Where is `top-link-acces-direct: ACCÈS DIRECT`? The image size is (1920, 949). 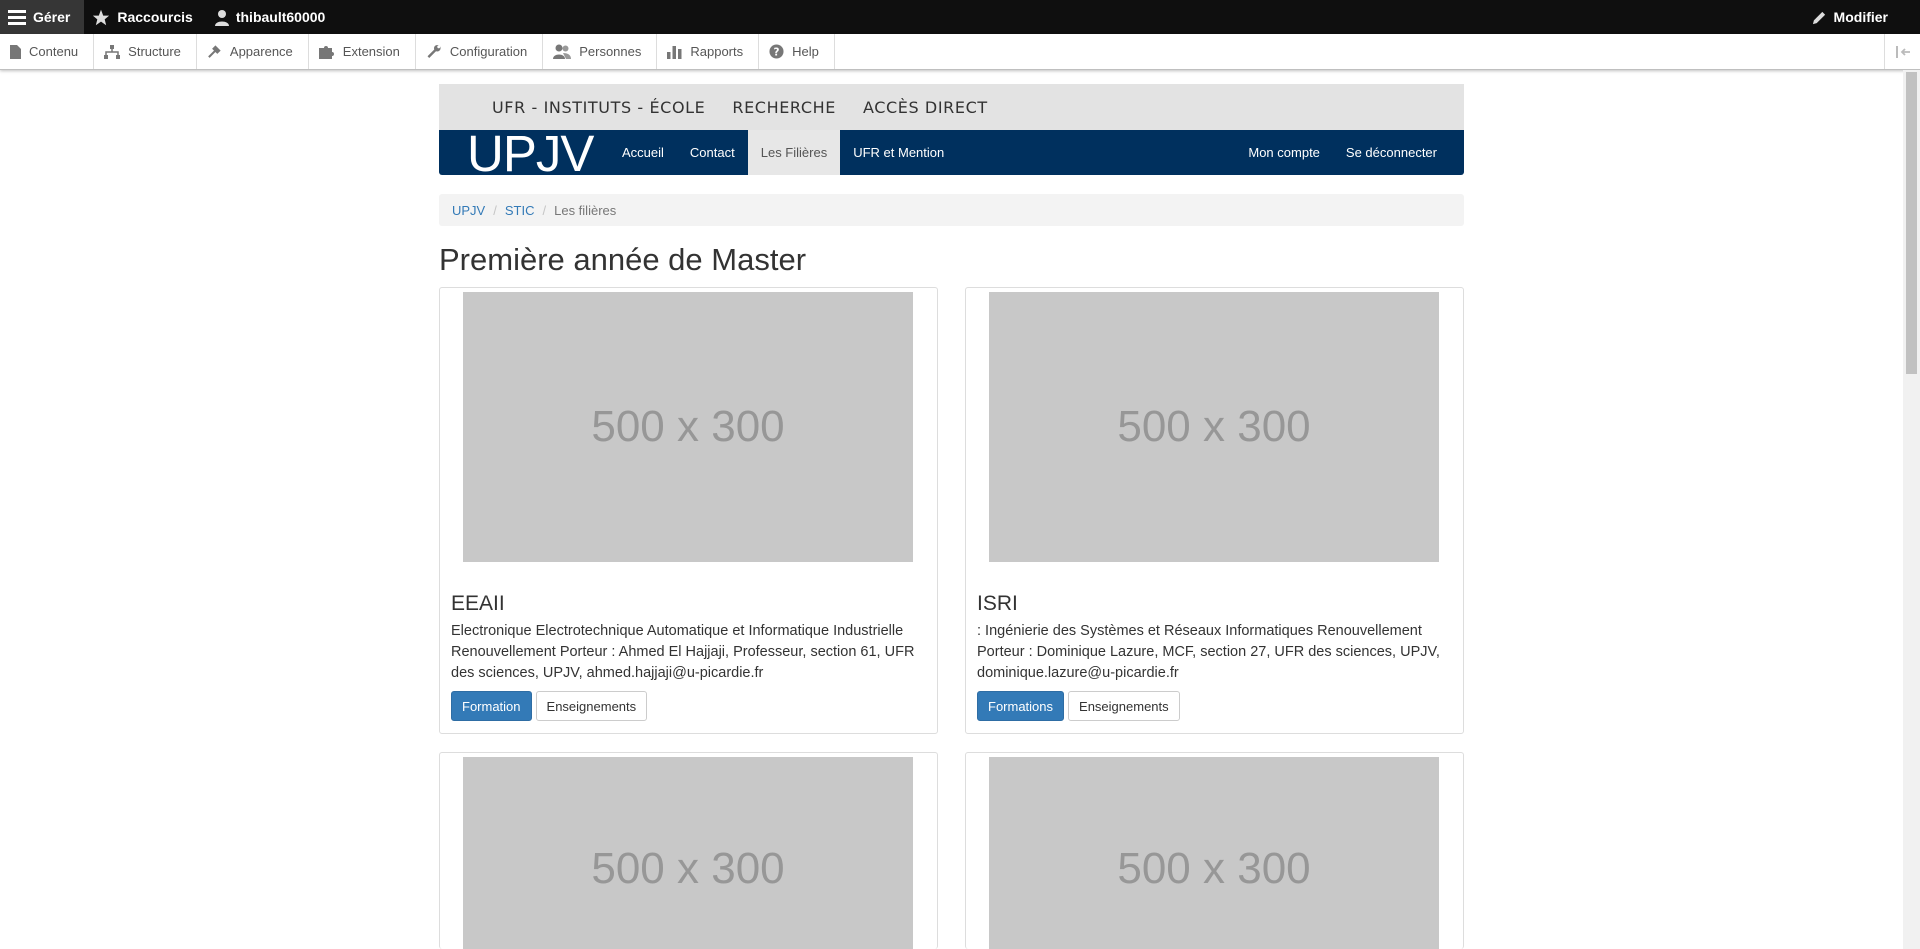
top-link-acces-direct: ACCÈS DIRECT is located at coordinates (925, 107).